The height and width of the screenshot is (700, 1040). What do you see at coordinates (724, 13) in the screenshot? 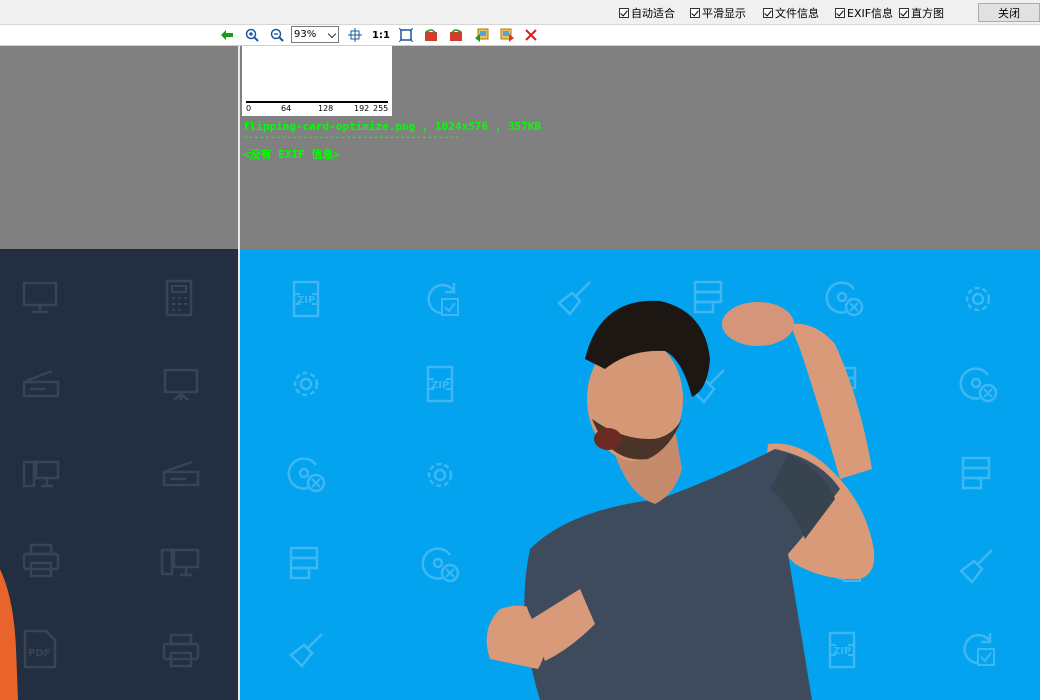
I see `smooth-display-label: 平滑显示` at bounding box center [724, 13].